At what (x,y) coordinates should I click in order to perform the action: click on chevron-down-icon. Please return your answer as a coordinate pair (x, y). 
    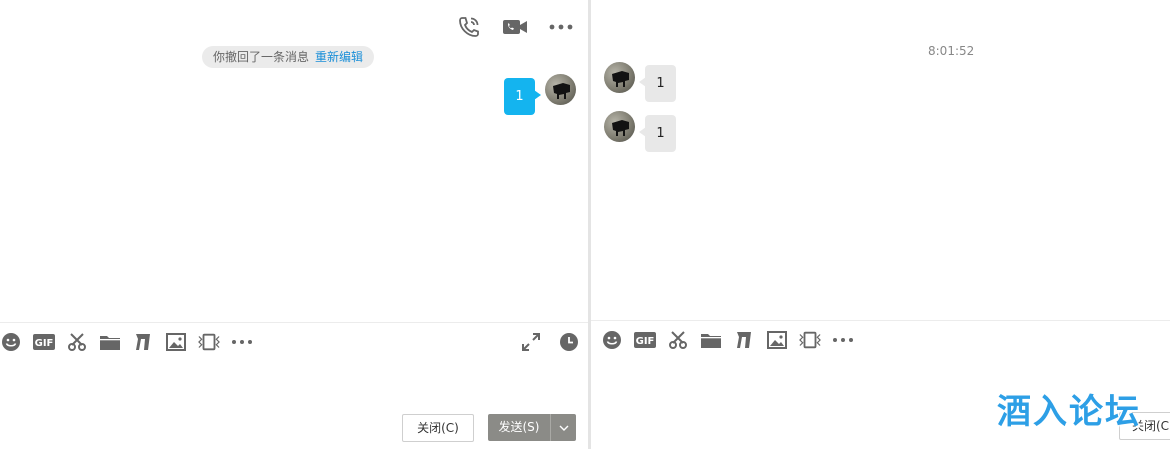
    Looking at the image, I should click on (563, 428).